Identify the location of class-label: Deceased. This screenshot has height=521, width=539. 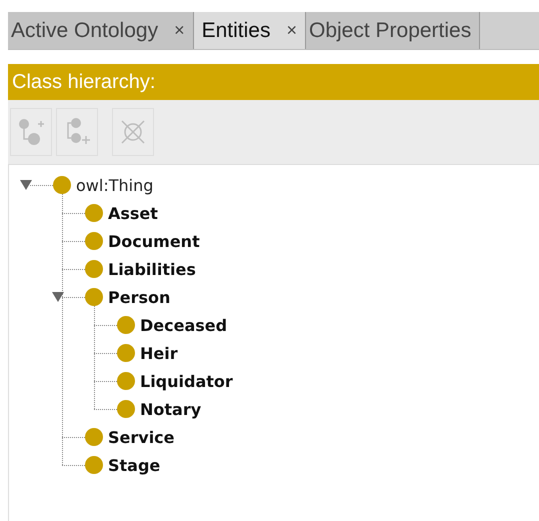
(184, 325).